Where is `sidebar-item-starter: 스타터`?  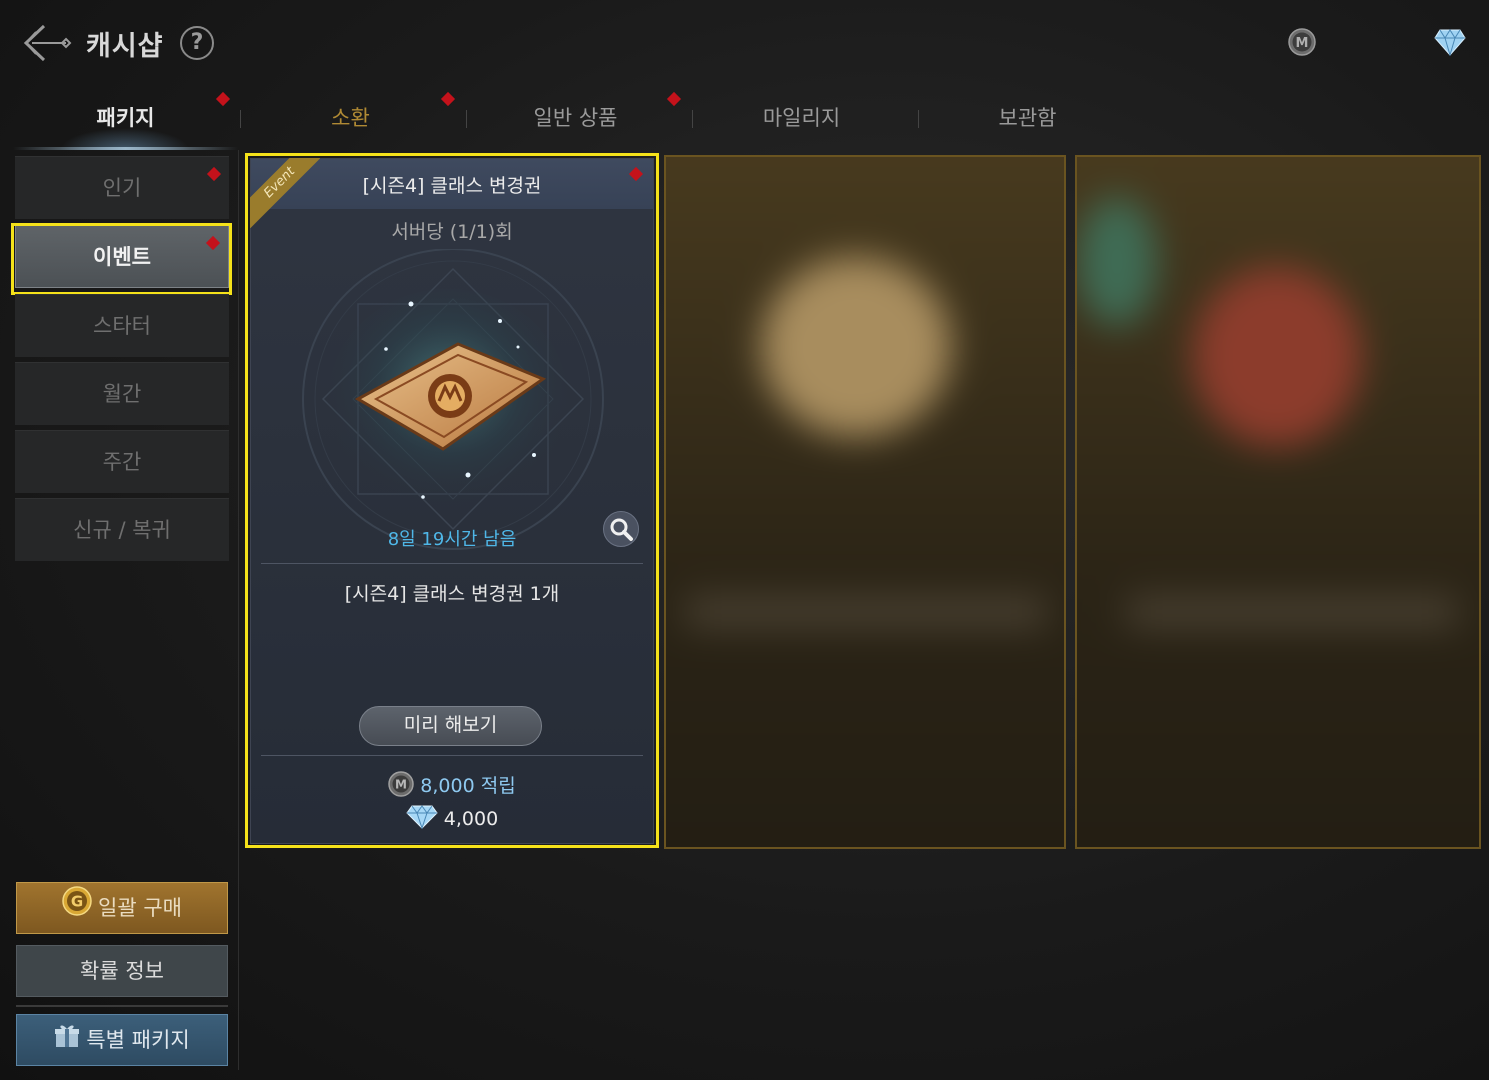 sidebar-item-starter: 스타터 is located at coordinates (122, 325).